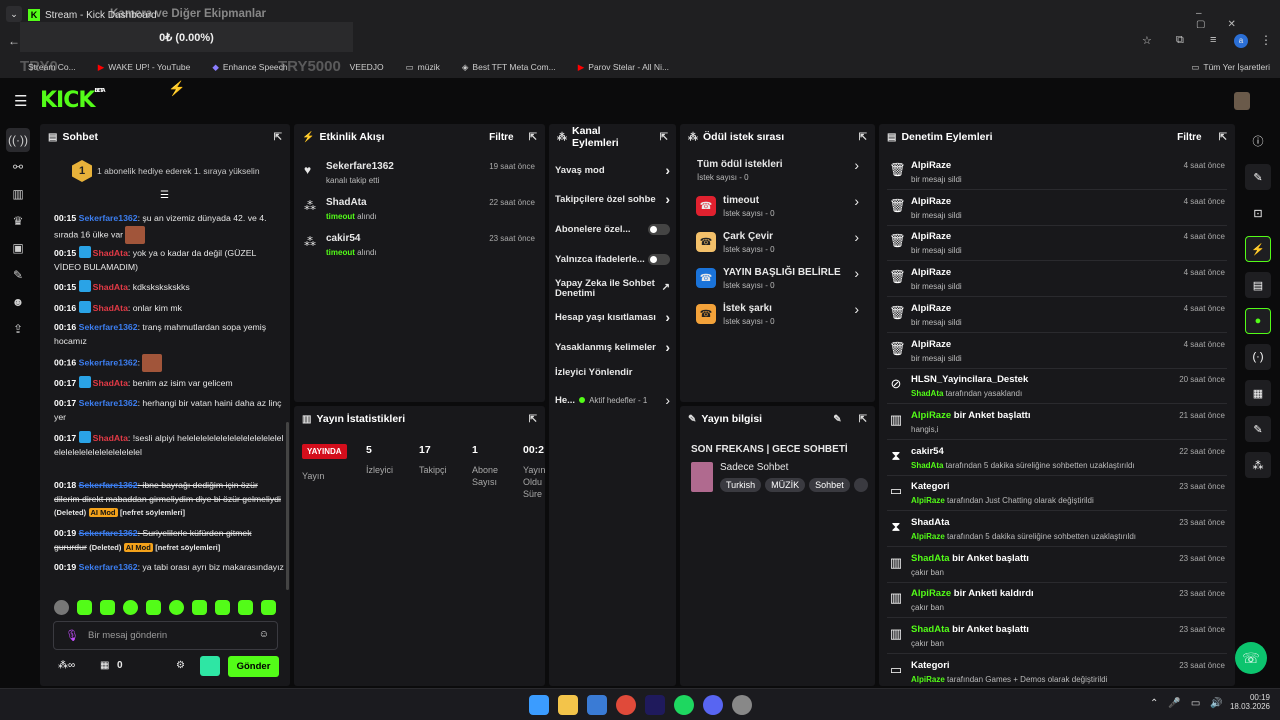 This screenshot has width=1280, height=720. Describe the element at coordinates (1147, 40) in the screenshot. I see `bookmark-star-icon: ☆` at that location.